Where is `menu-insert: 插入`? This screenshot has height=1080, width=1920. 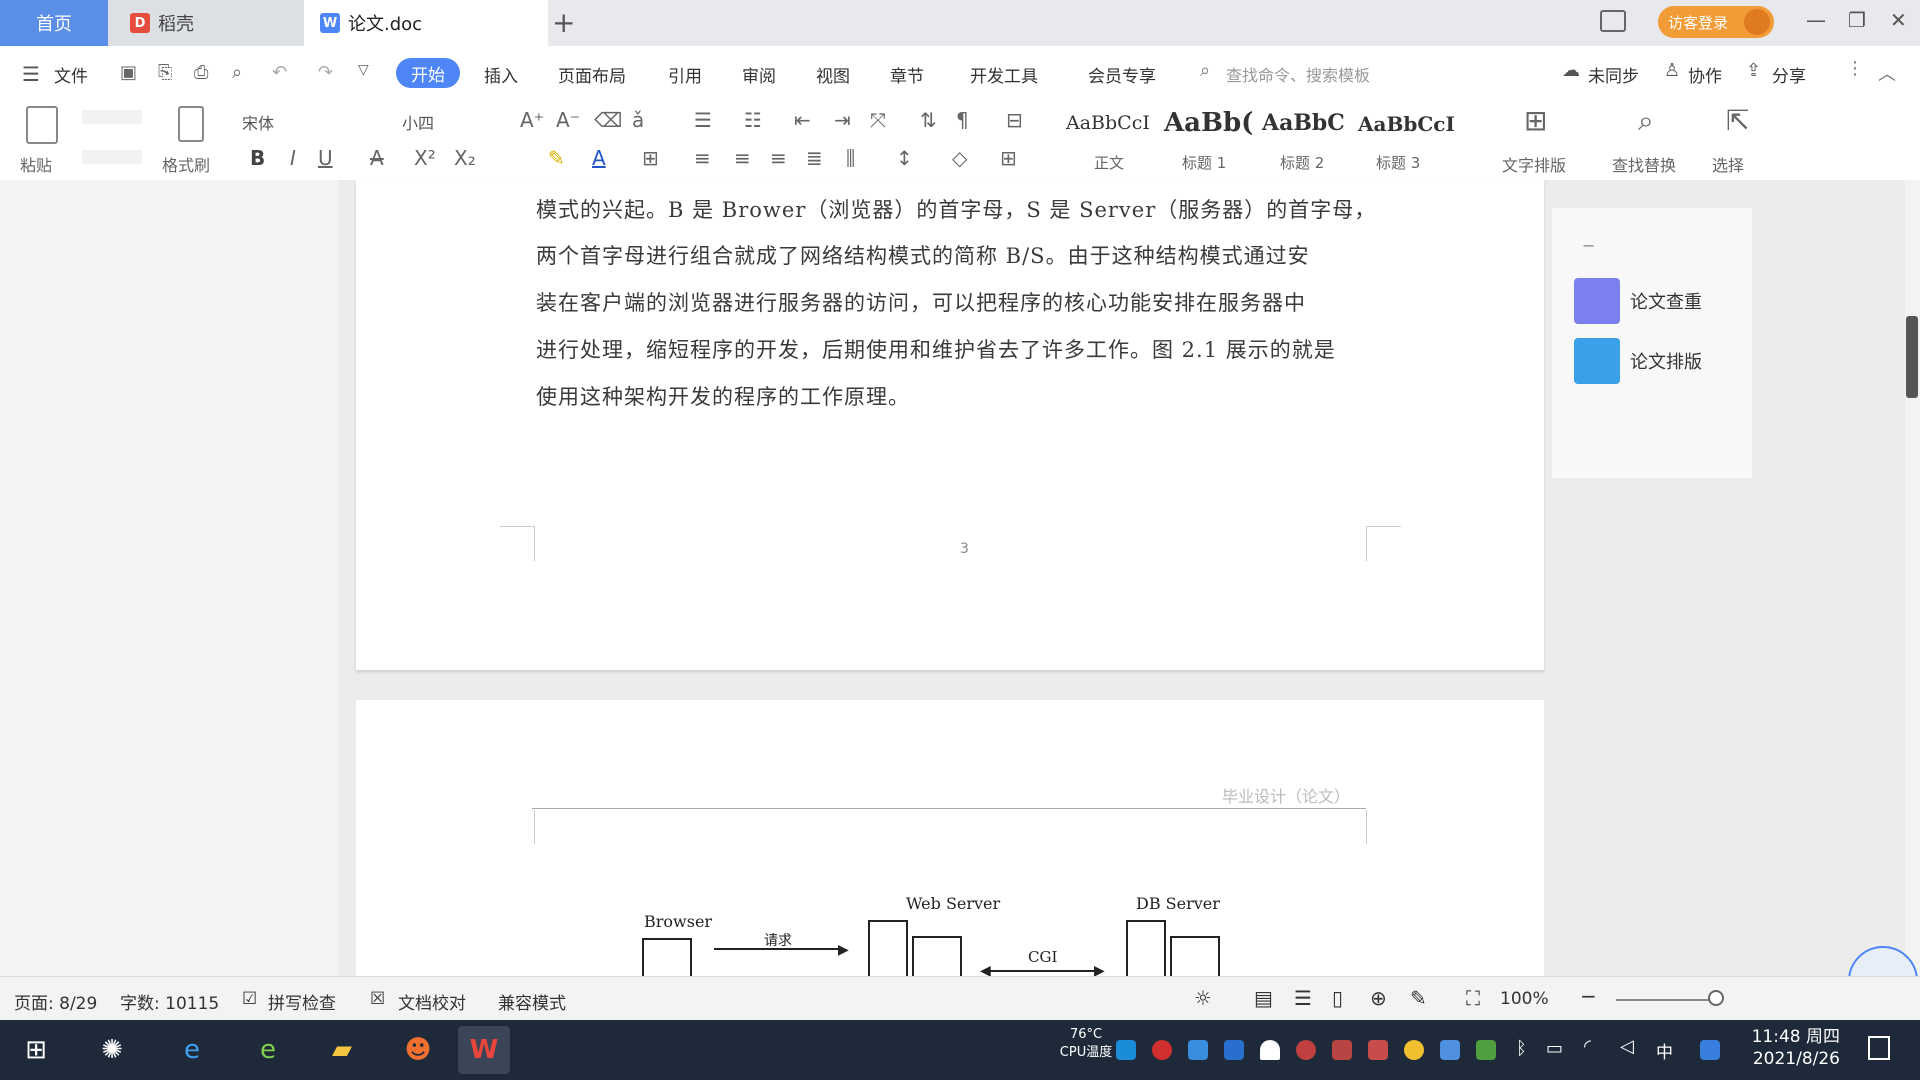 menu-insert: 插入 is located at coordinates (501, 74).